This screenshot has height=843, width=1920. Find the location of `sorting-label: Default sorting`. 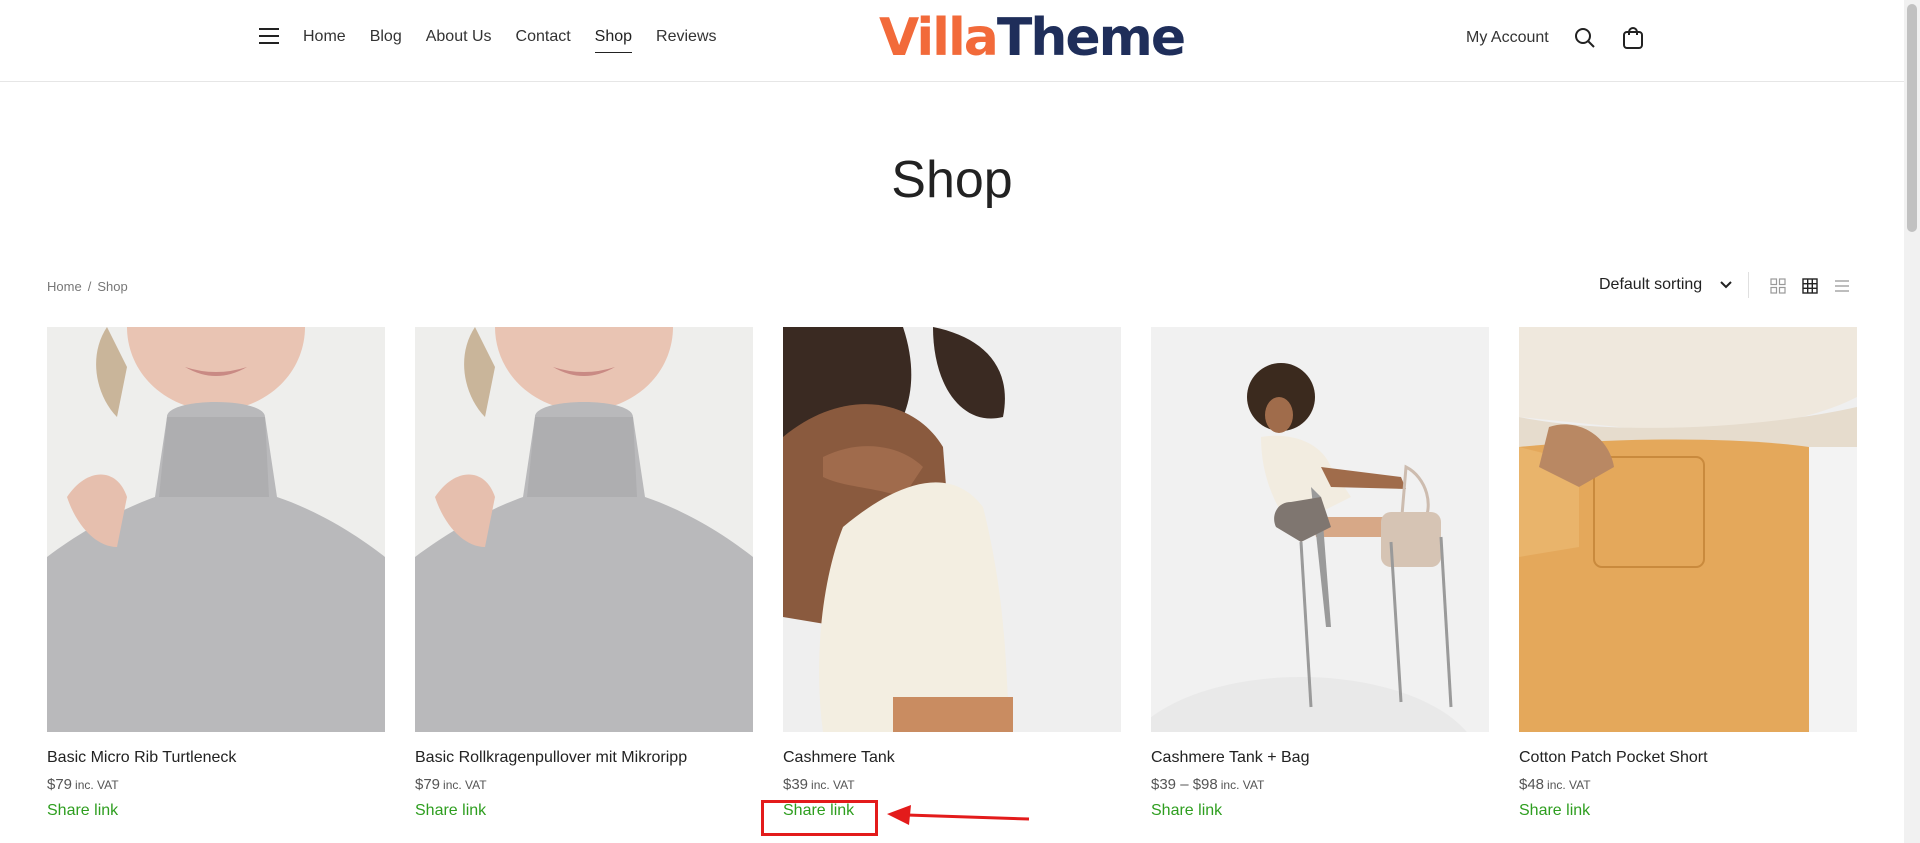

sorting-label: Default sorting is located at coordinates (1651, 284).